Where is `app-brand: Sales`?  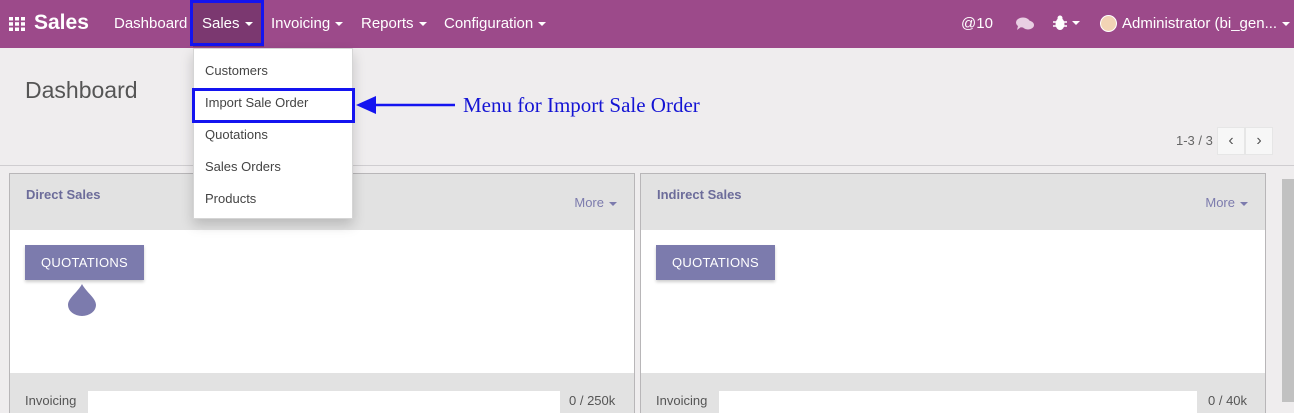 app-brand: Sales is located at coordinates (61, 23).